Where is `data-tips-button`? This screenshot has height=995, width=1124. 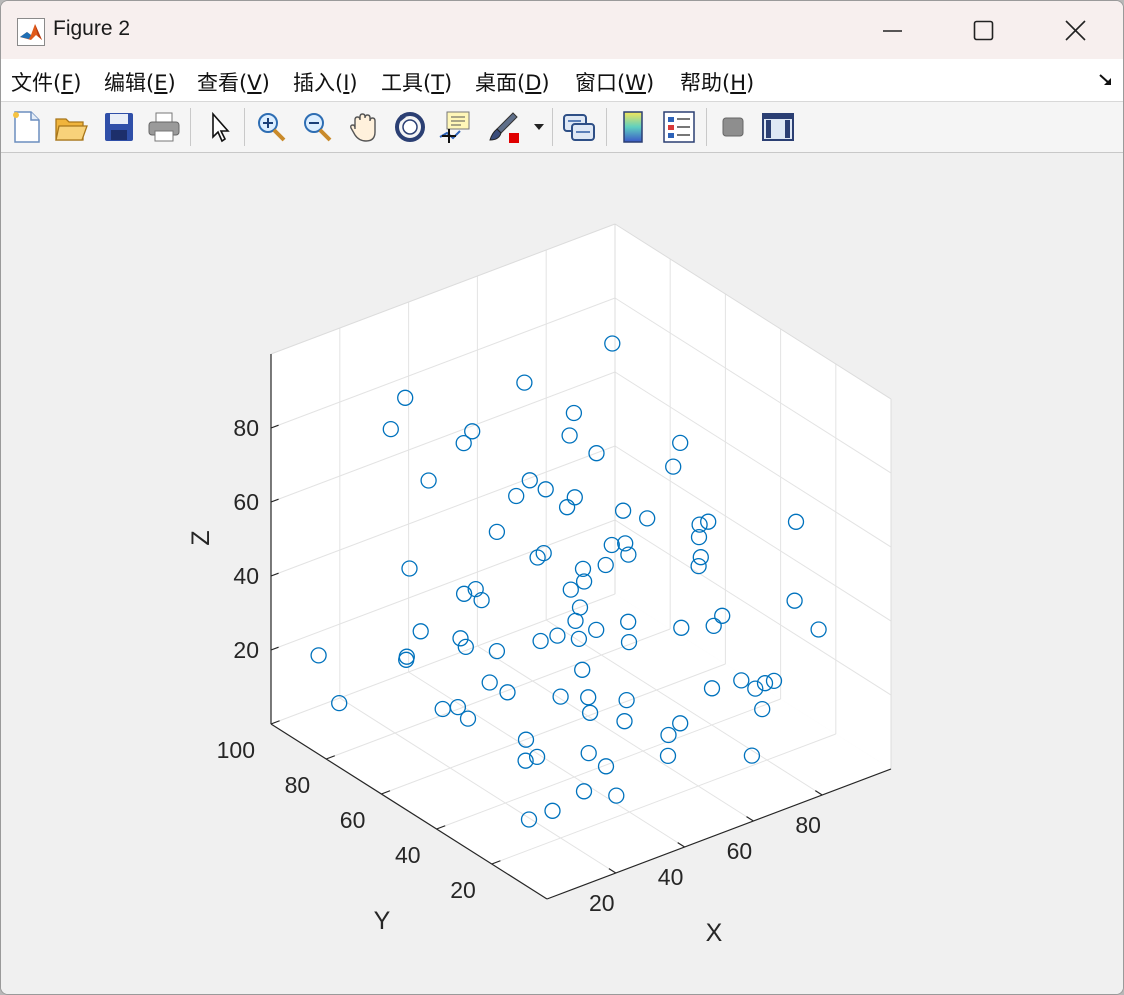
data-tips-button is located at coordinates (455, 127).